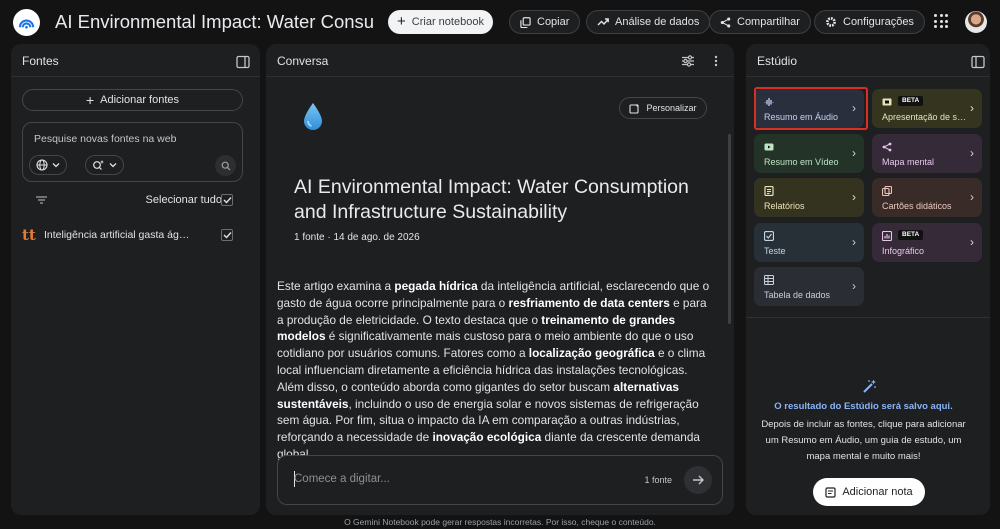 The width and height of the screenshot is (1000, 529). What do you see at coordinates (26, 22) in the screenshot?
I see `app-logo-icon` at bounding box center [26, 22].